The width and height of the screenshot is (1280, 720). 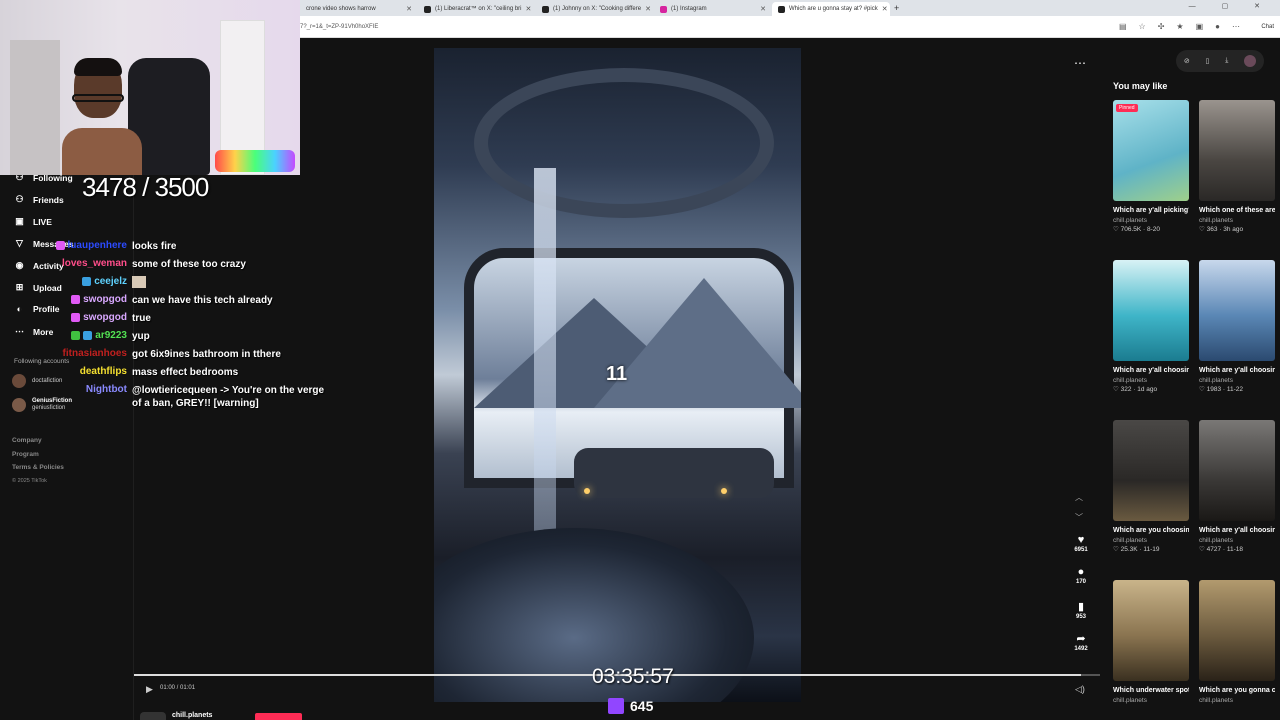 What do you see at coordinates (168, 321) in the screenshot?
I see `chat-message: swopgod true` at bounding box center [168, 321].